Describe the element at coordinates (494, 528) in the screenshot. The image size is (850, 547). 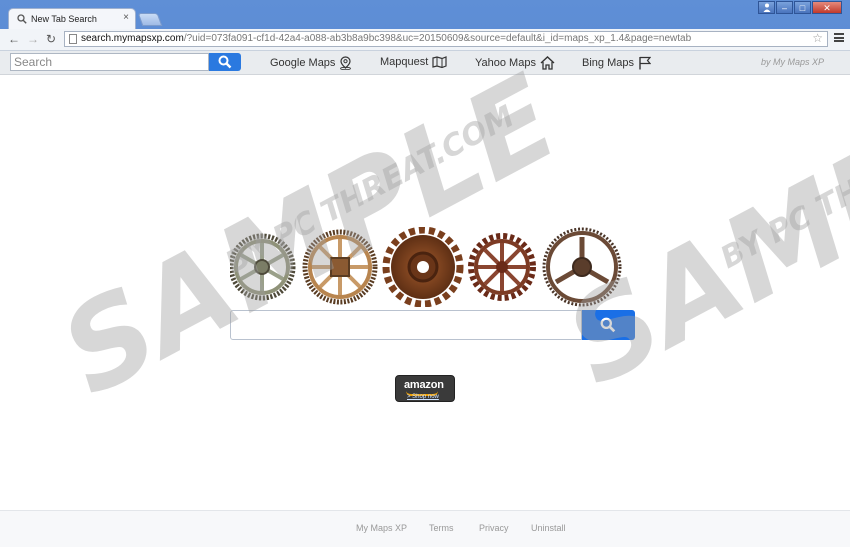
I see `footer-link-privacy: Privacy` at that location.